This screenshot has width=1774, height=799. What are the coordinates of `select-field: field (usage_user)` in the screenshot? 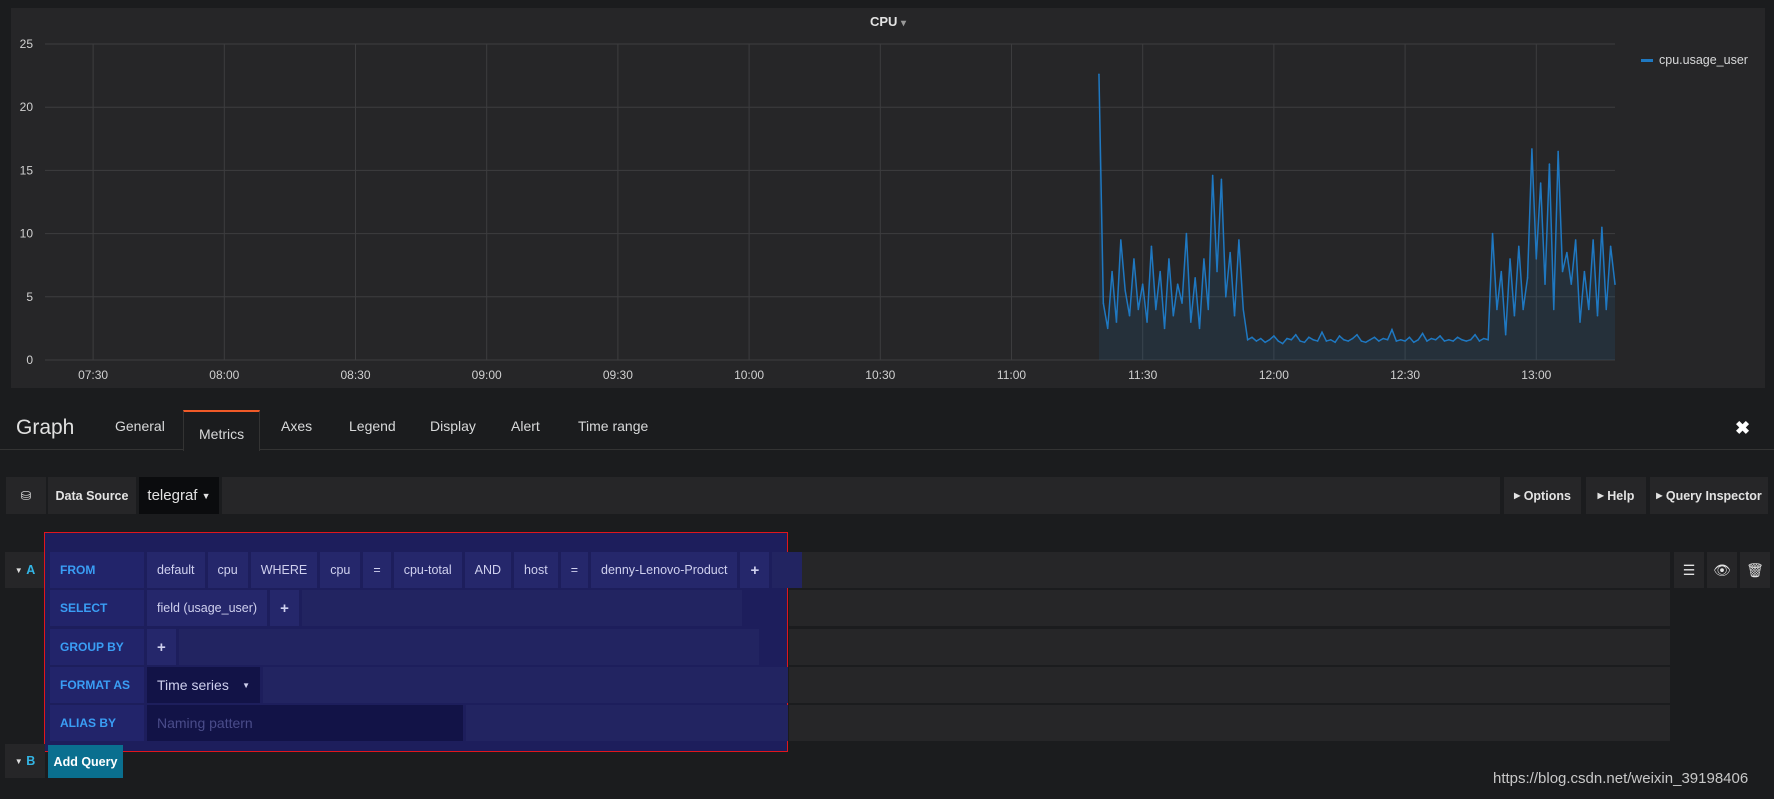 It's located at (207, 608).